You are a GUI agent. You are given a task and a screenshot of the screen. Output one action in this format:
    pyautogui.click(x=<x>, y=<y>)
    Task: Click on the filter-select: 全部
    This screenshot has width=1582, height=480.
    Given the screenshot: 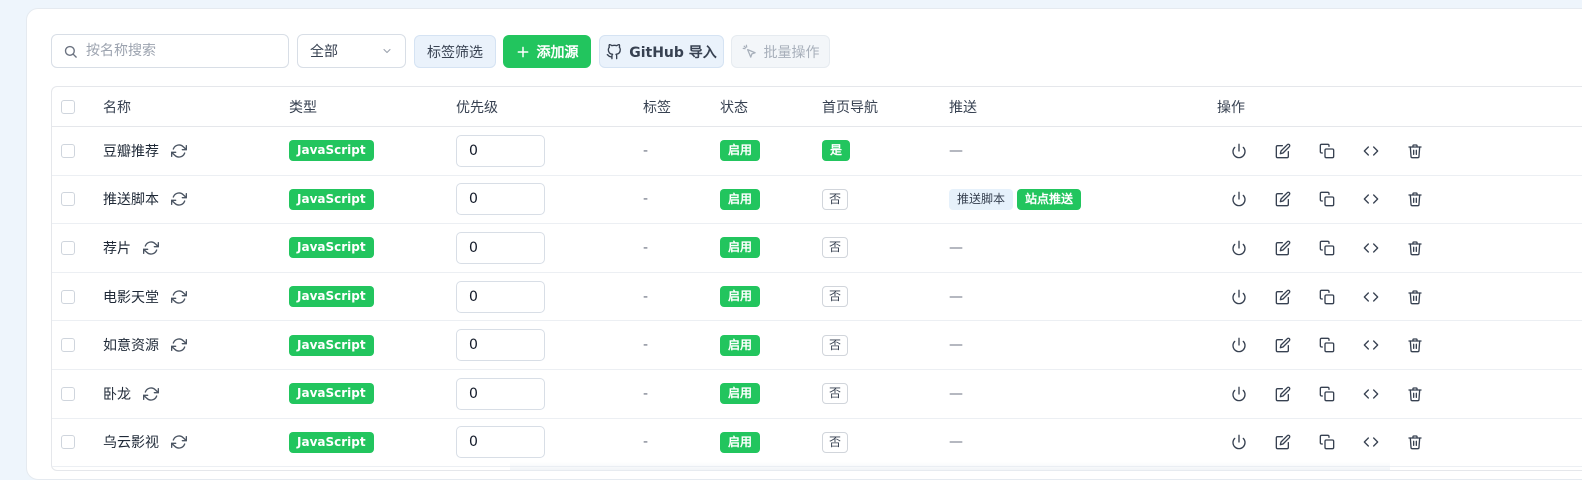 What is the action you would take?
    pyautogui.click(x=351, y=51)
    